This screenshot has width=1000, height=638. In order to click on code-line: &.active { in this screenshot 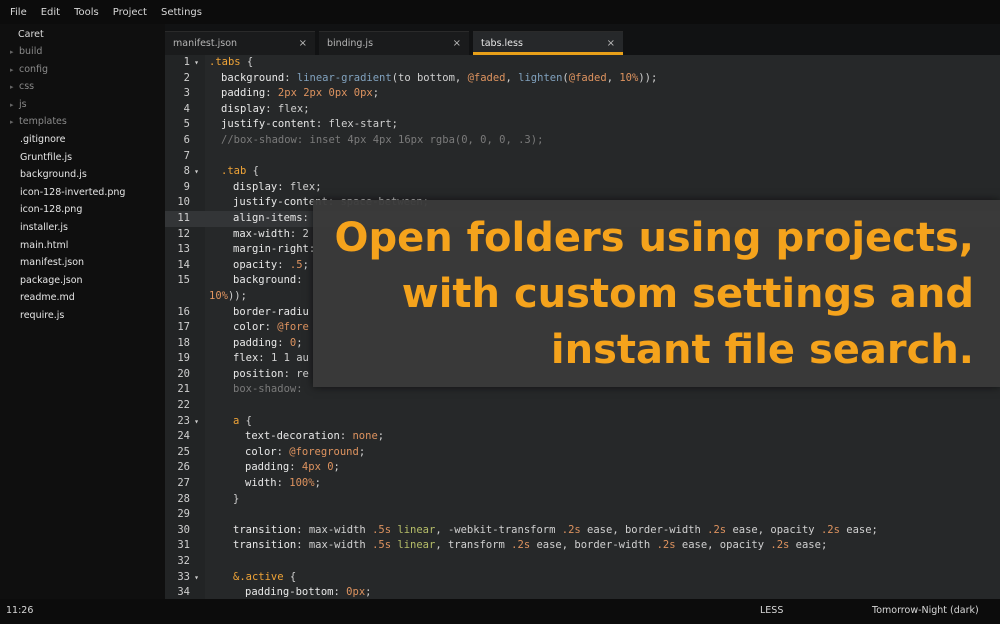, I will do `click(602, 578)`.